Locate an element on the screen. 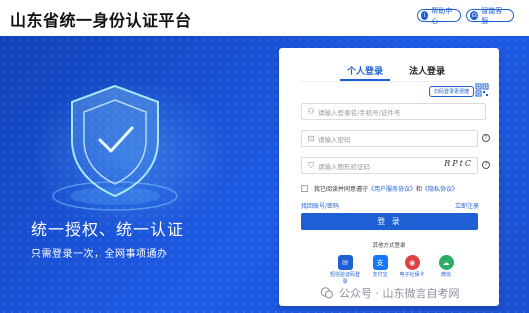 This screenshot has width=529, height=313. tab-legal-login: 法人登录 is located at coordinates (427, 70).